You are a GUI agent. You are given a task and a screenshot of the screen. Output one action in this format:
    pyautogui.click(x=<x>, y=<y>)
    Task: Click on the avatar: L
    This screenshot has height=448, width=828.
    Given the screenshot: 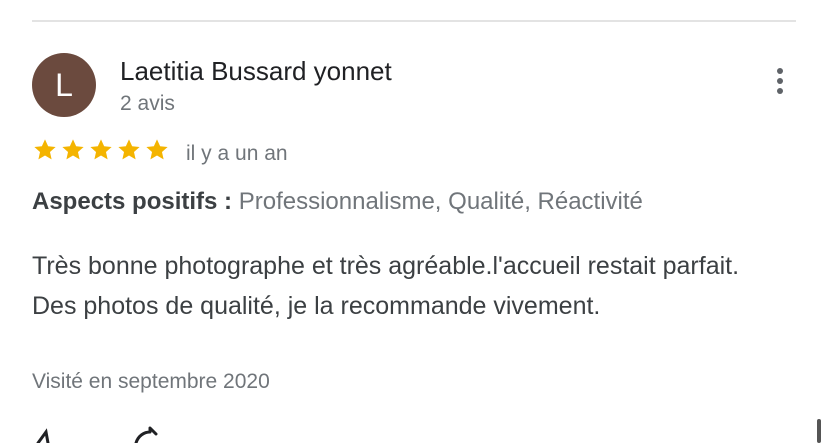 What is the action you would take?
    pyautogui.click(x=64, y=85)
    